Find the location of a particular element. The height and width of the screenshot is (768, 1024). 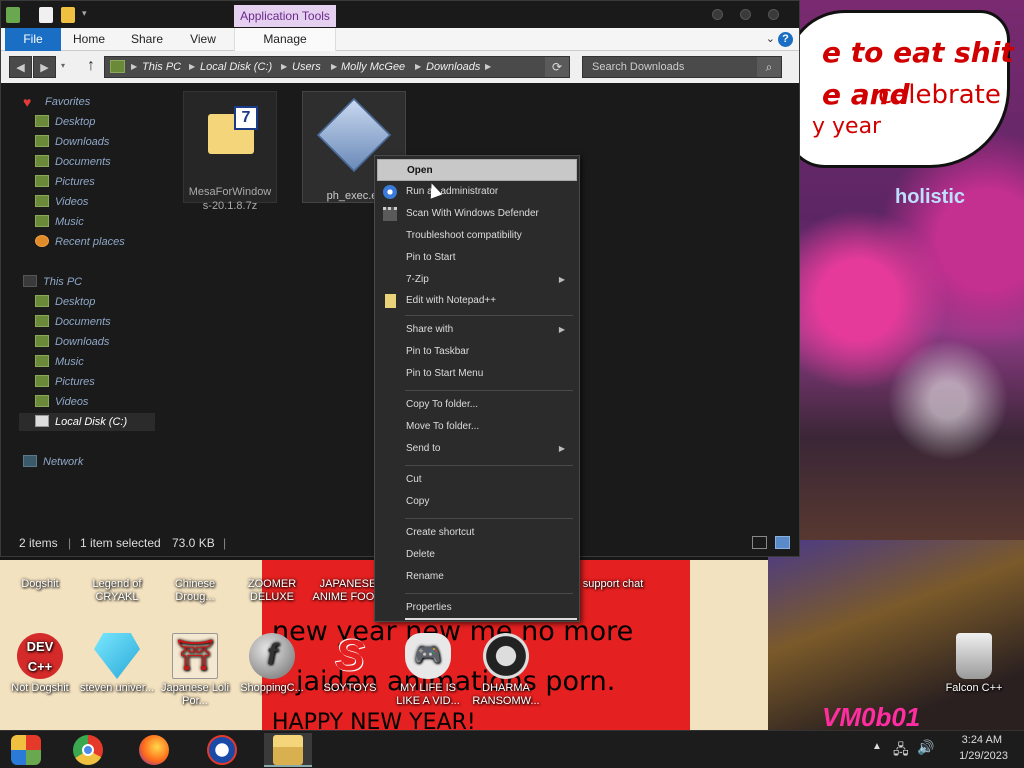

application-tools-label: Application Tools is located at coordinates (285, 16).